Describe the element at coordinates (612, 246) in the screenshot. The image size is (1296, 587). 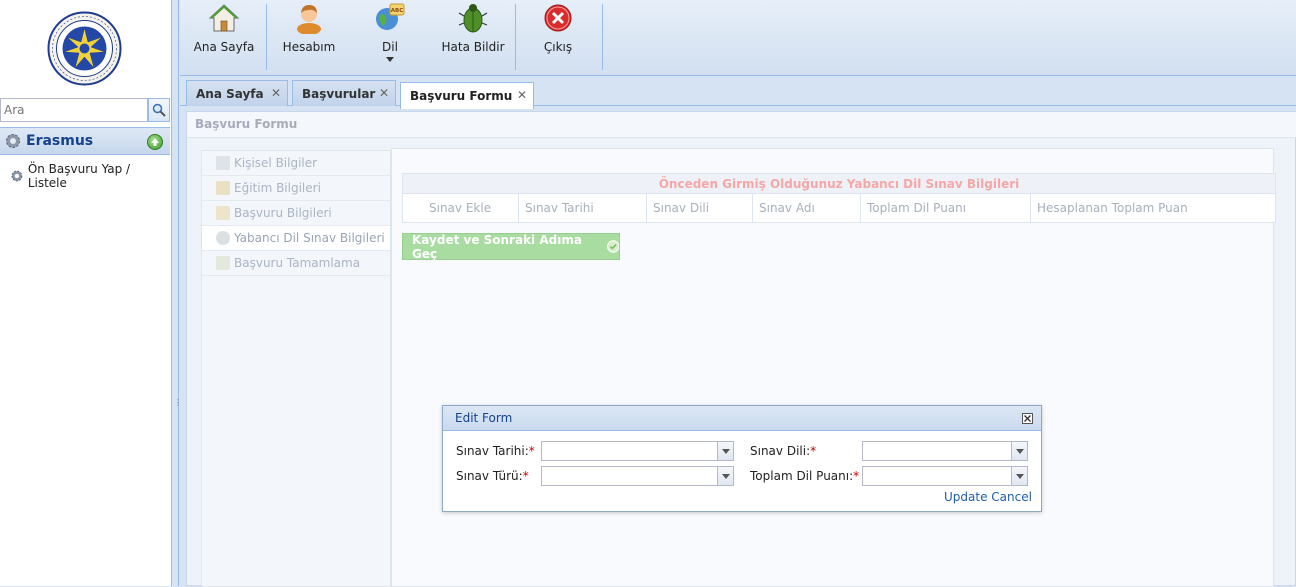
I see `check-circle-icon` at that location.